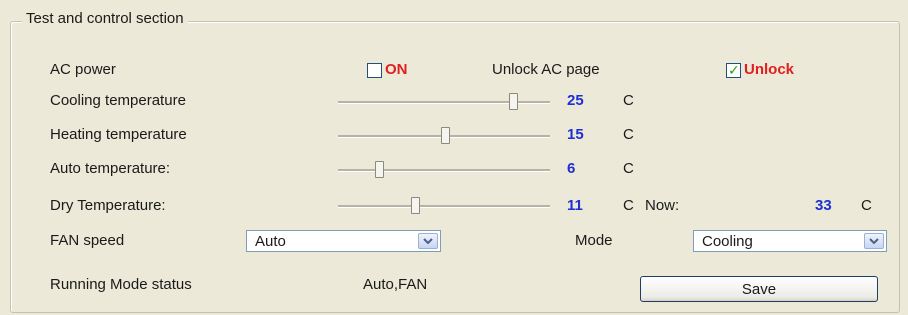  What do you see at coordinates (83, 69) in the screenshot?
I see `ac-power-label: AC power` at bounding box center [83, 69].